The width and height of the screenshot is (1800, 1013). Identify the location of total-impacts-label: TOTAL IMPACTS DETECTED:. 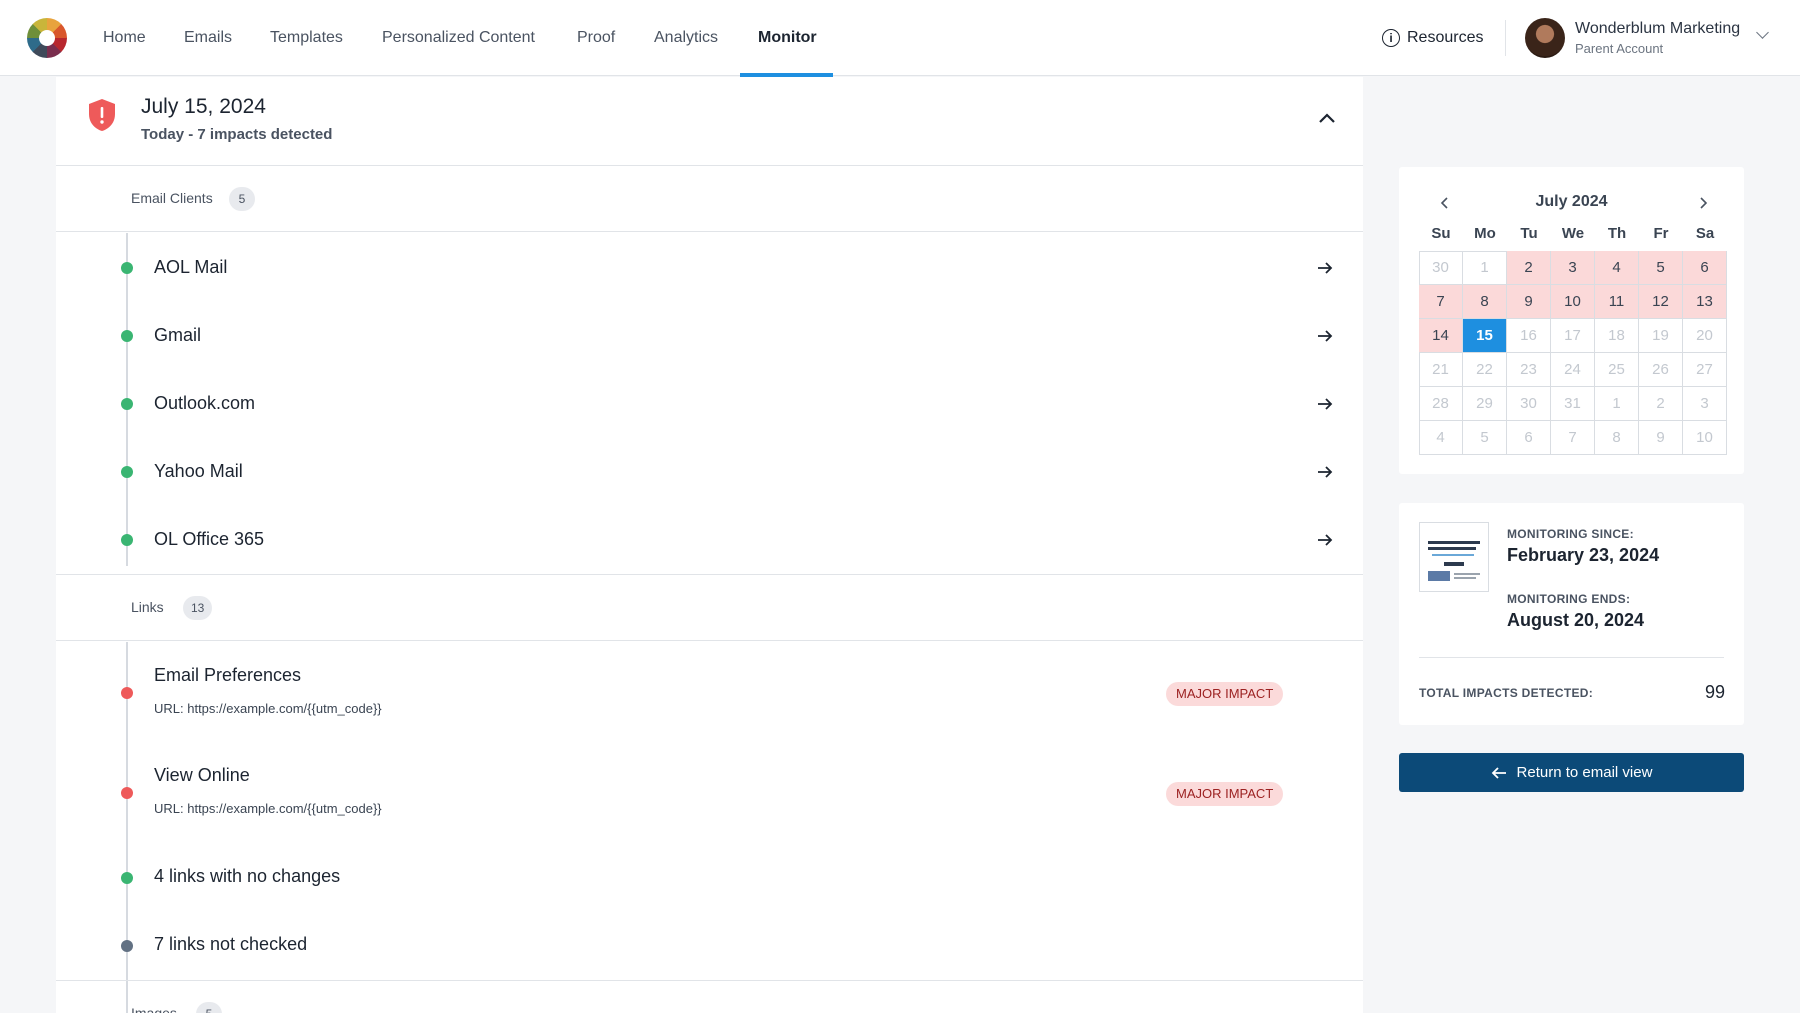
(1506, 693).